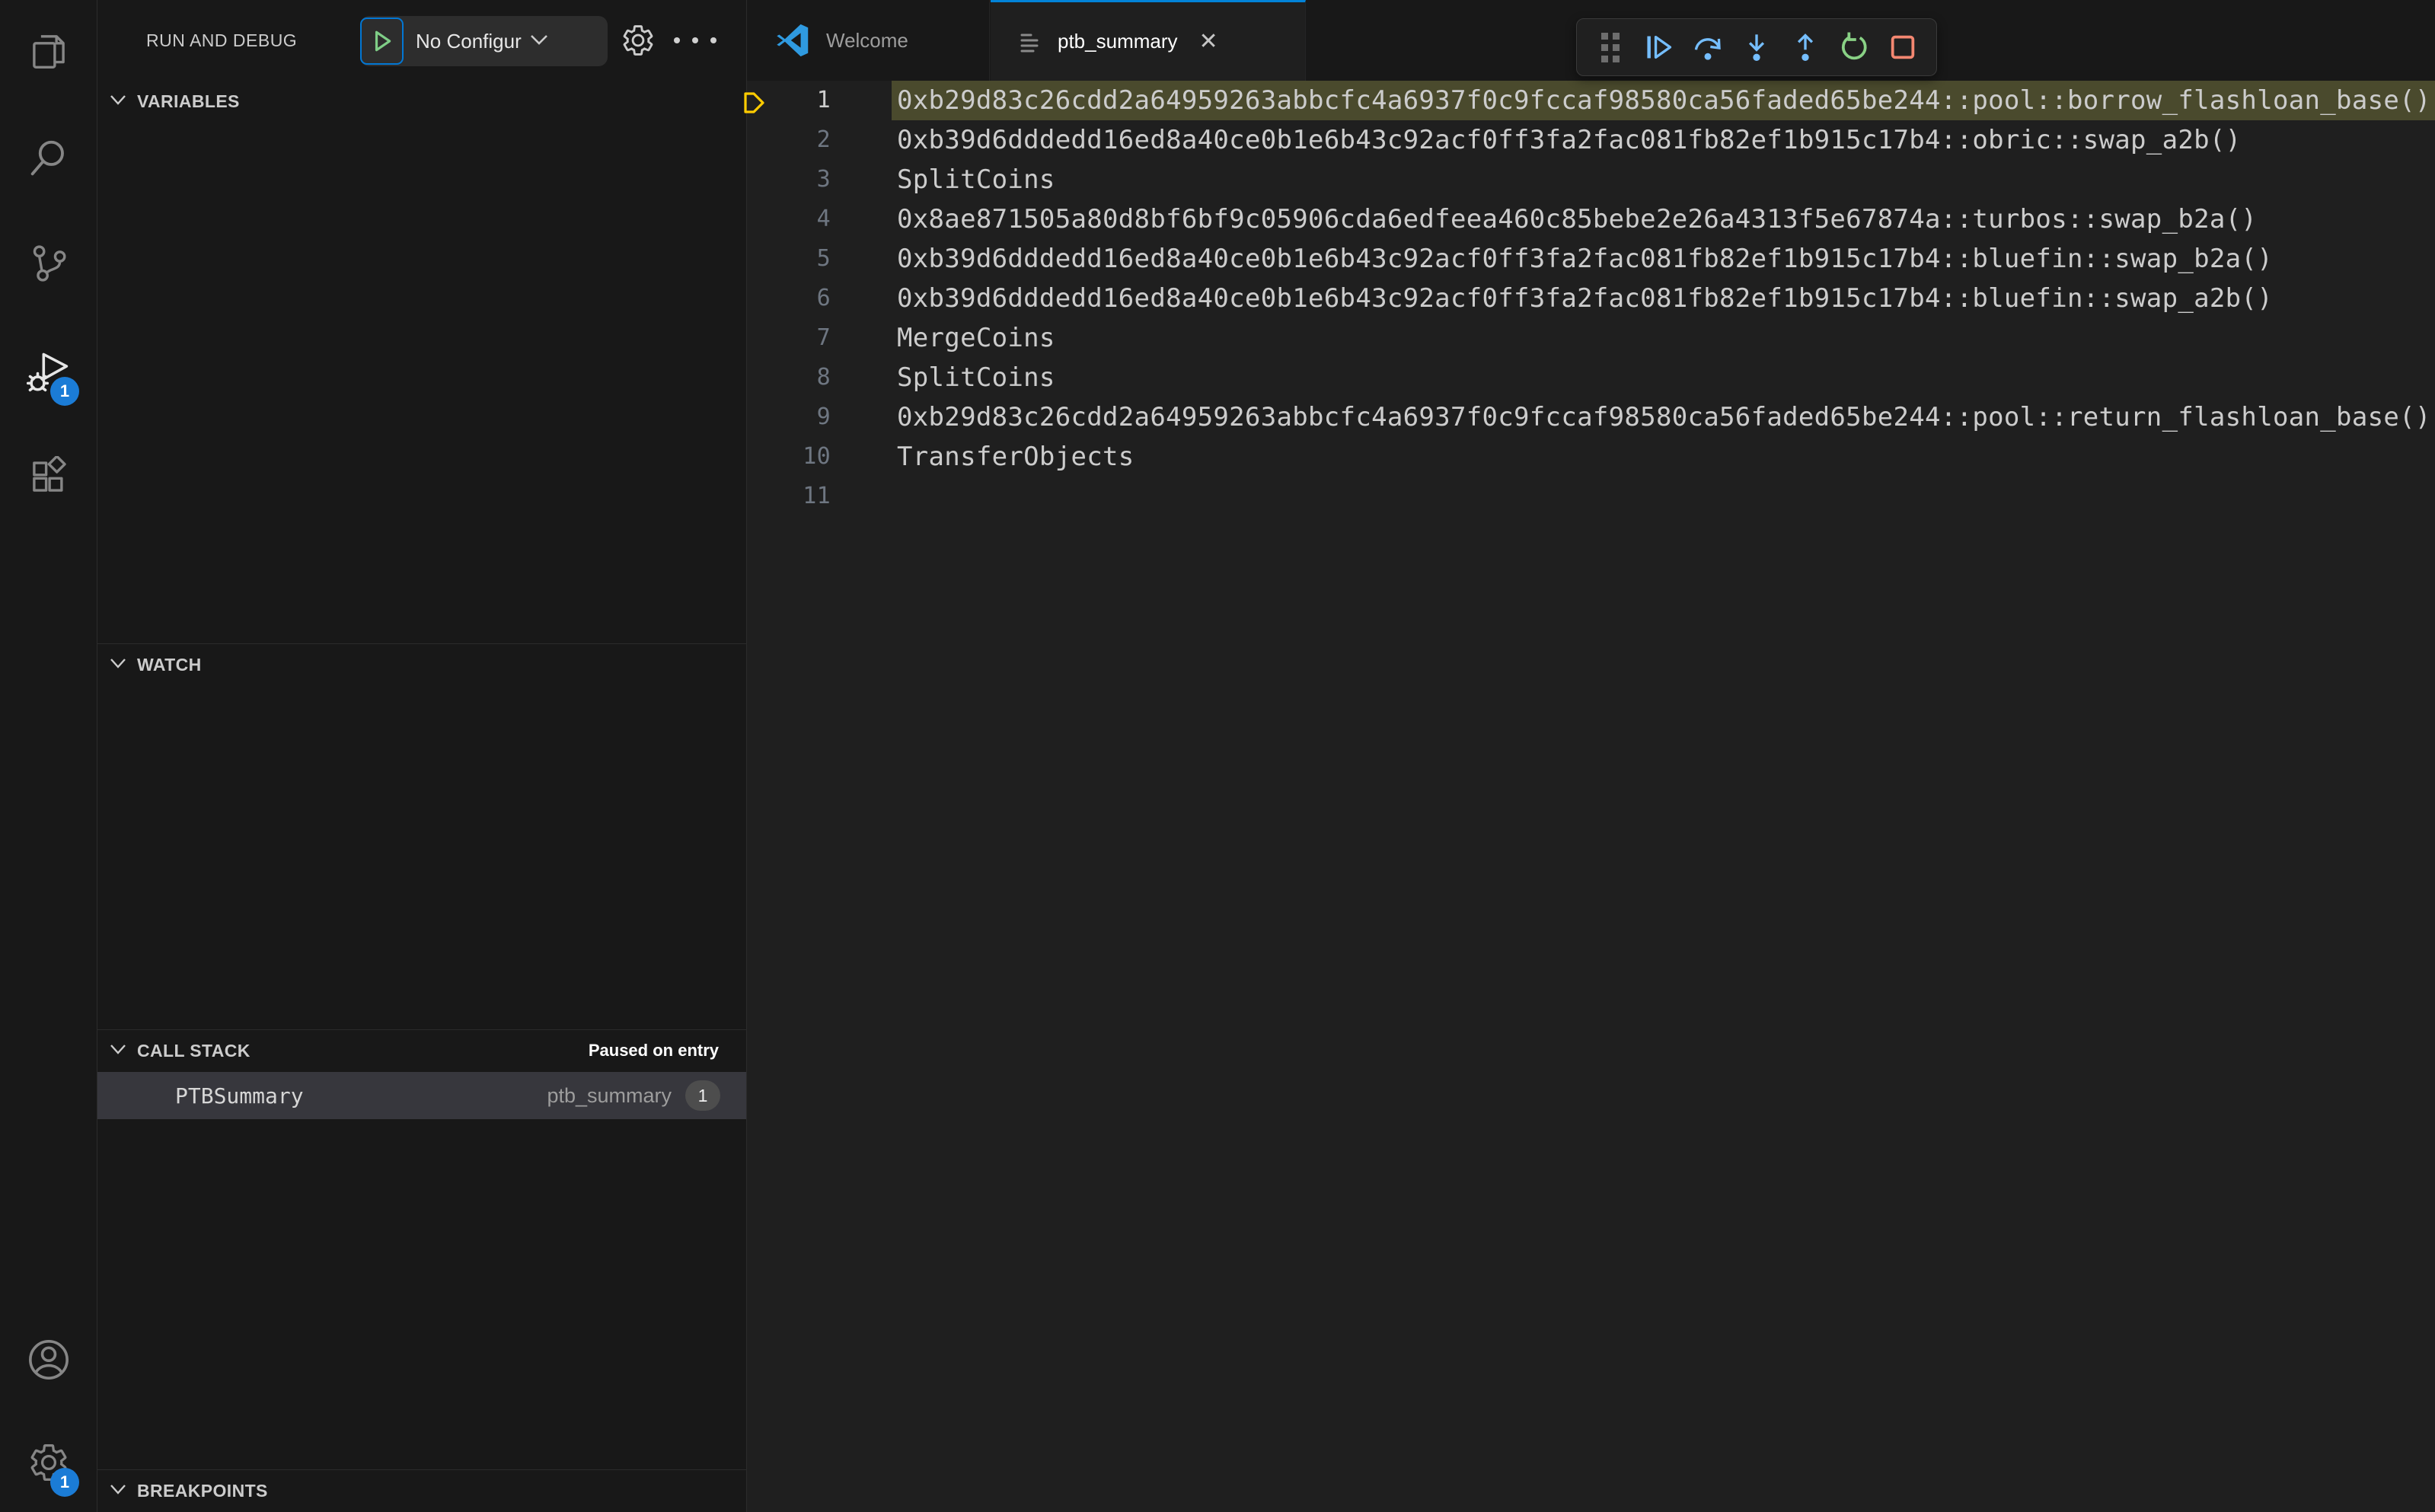 This screenshot has height=1512, width=2435. I want to click on line-number: 3, so click(823, 179).